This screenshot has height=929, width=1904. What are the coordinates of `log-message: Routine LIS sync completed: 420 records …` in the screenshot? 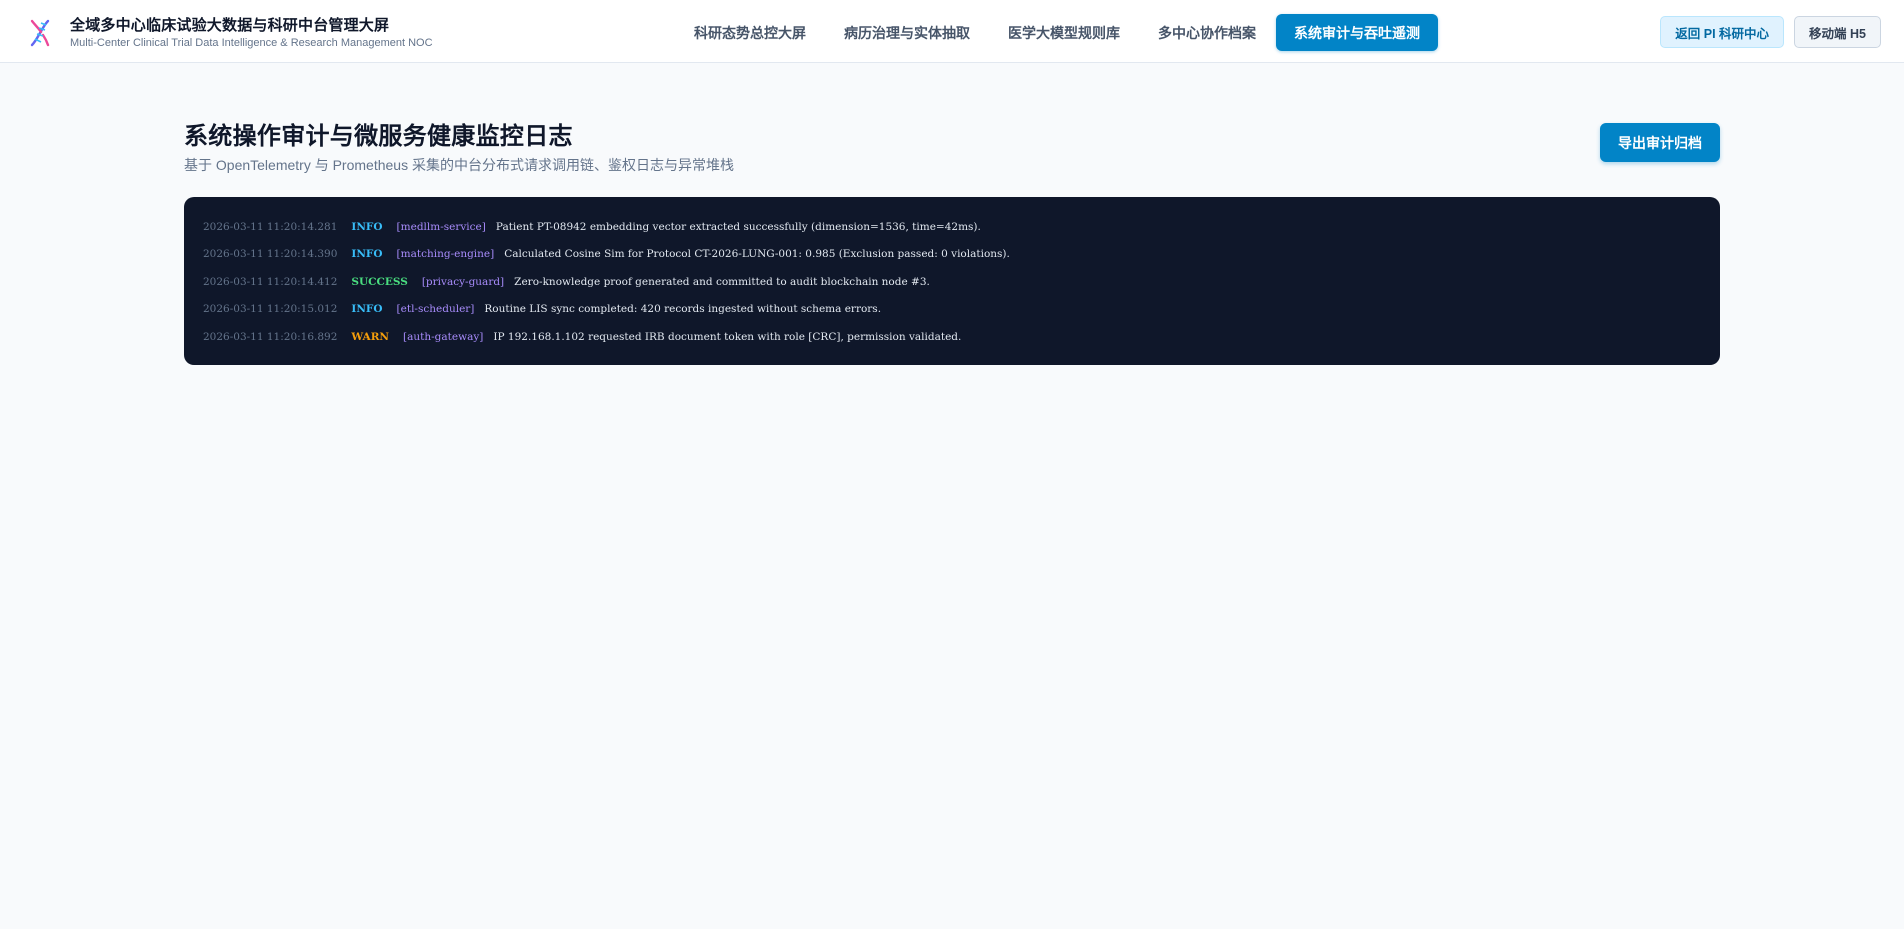 It's located at (683, 309).